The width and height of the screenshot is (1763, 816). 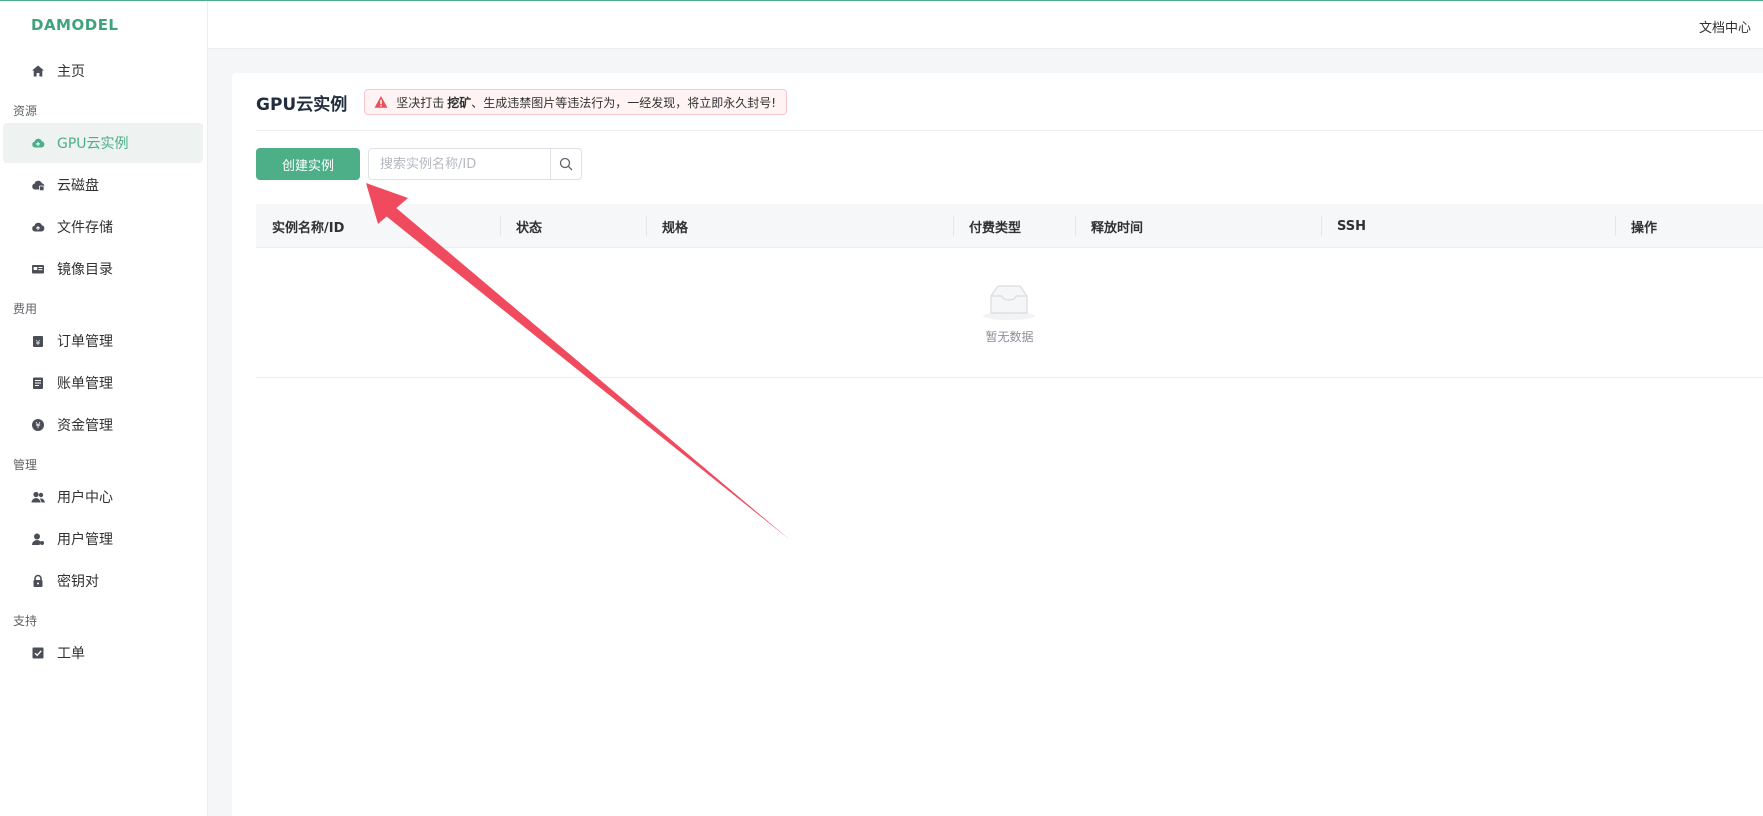 What do you see at coordinates (459, 164) in the screenshot?
I see `search-input` at bounding box center [459, 164].